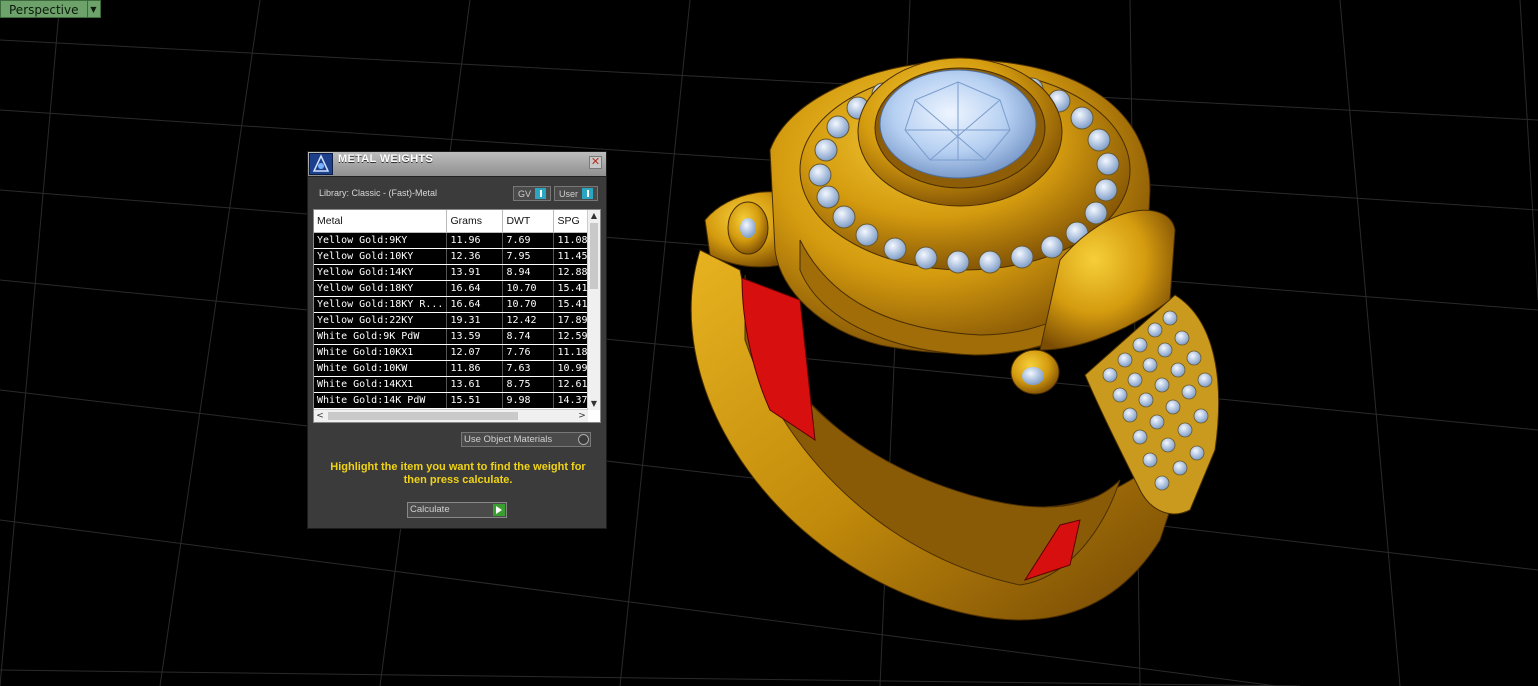 The width and height of the screenshot is (1538, 686). I want to click on table-row: Yellow Gold:14KY 13.91 8.94 12.88, so click(454, 272).